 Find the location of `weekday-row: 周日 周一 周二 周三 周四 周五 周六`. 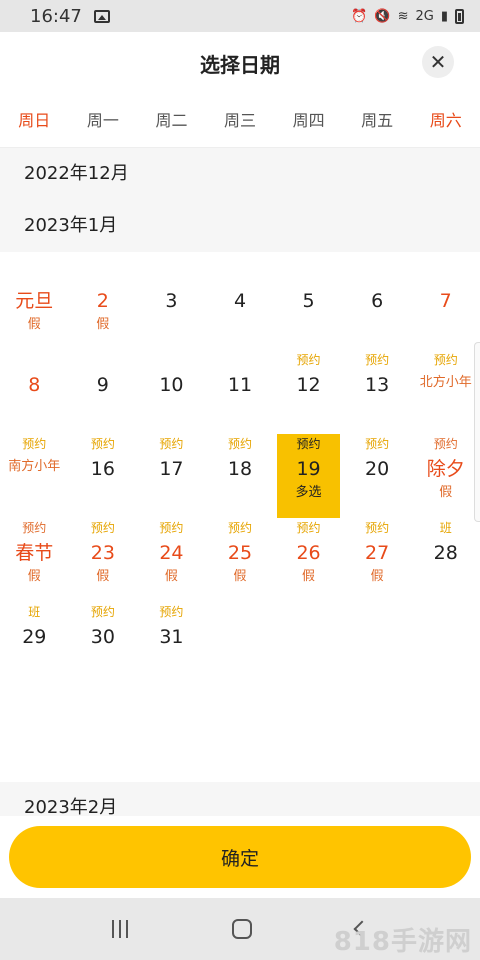

weekday-row: 周日 周一 周二 周三 周四 周五 周六 is located at coordinates (240, 121).